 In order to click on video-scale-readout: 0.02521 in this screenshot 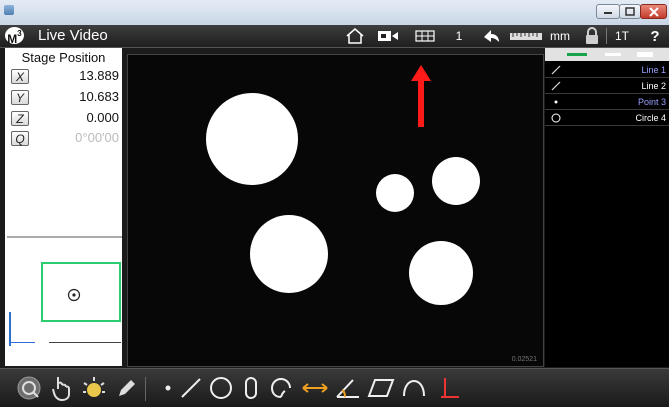, I will do `click(524, 359)`.